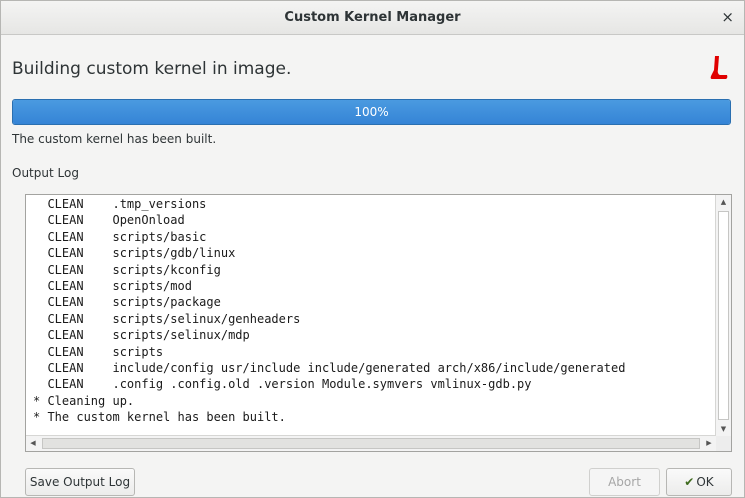  What do you see at coordinates (152, 69) in the screenshot?
I see `page-title: Building custom kernel in image.` at bounding box center [152, 69].